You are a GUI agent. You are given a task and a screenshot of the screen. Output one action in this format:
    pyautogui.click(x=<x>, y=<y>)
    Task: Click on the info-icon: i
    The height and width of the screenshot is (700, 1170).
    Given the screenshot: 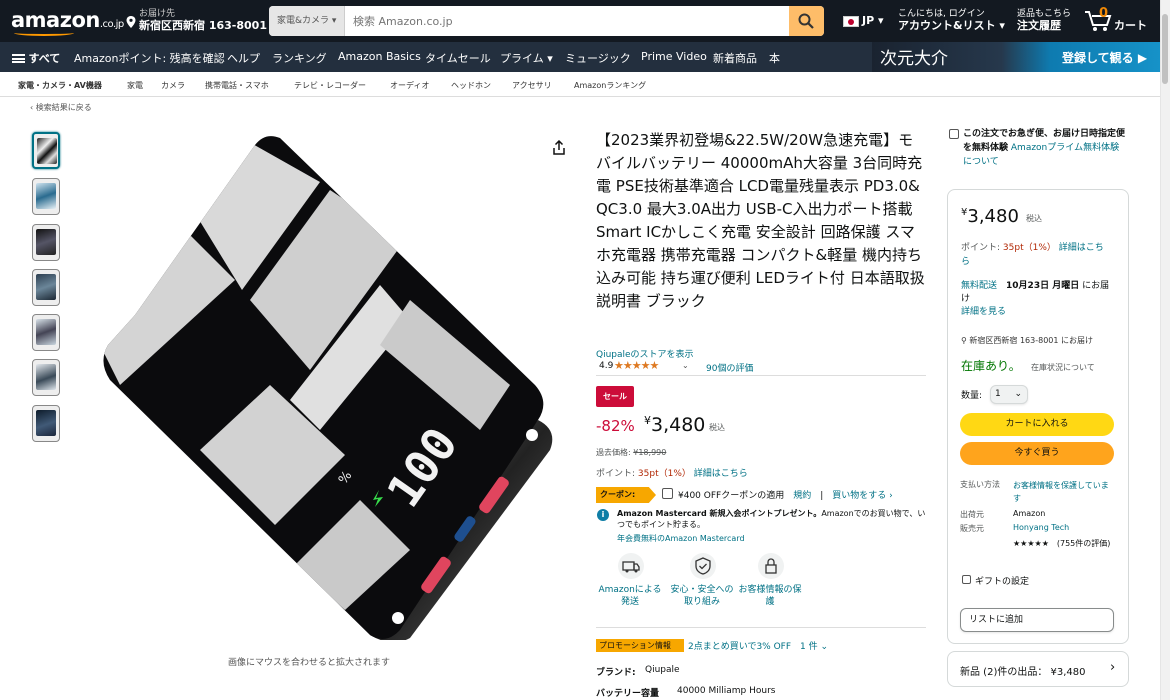 What is the action you would take?
    pyautogui.click(x=603, y=515)
    